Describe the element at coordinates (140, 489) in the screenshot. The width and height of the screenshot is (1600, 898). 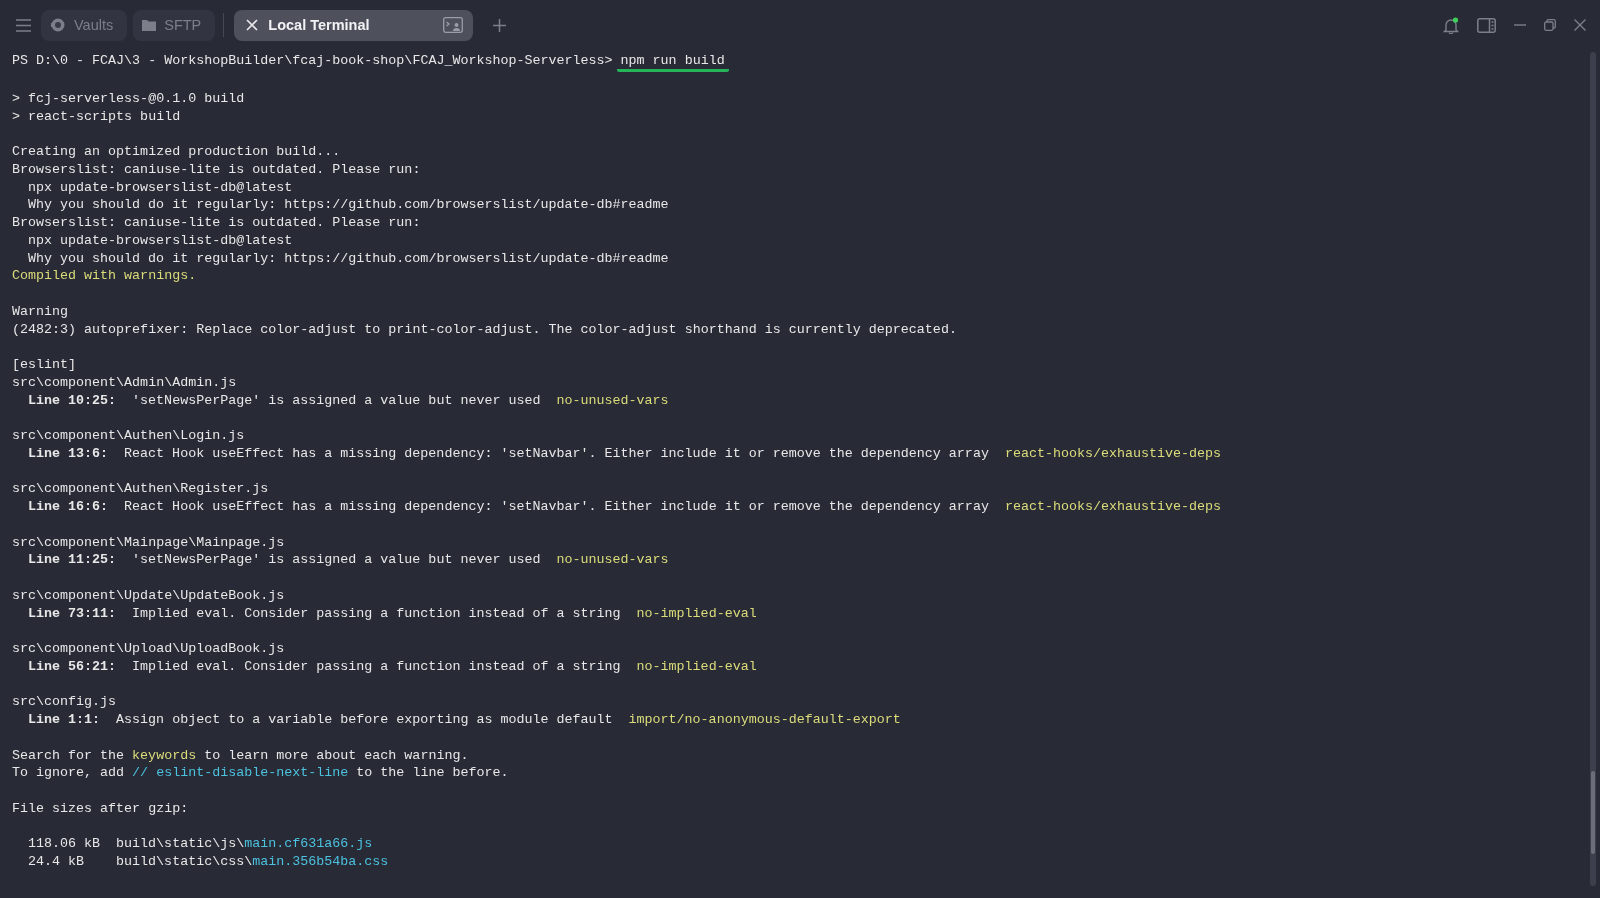
I see `terminal-line: src\component\Authen\Register.js` at that location.